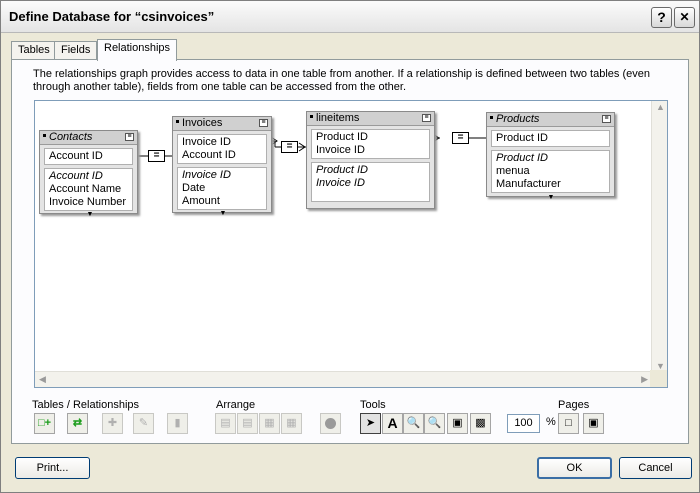 The width and height of the screenshot is (700, 493). Describe the element at coordinates (289, 147) in the screenshot. I see `relationship-invoices-lineitems: =` at that location.